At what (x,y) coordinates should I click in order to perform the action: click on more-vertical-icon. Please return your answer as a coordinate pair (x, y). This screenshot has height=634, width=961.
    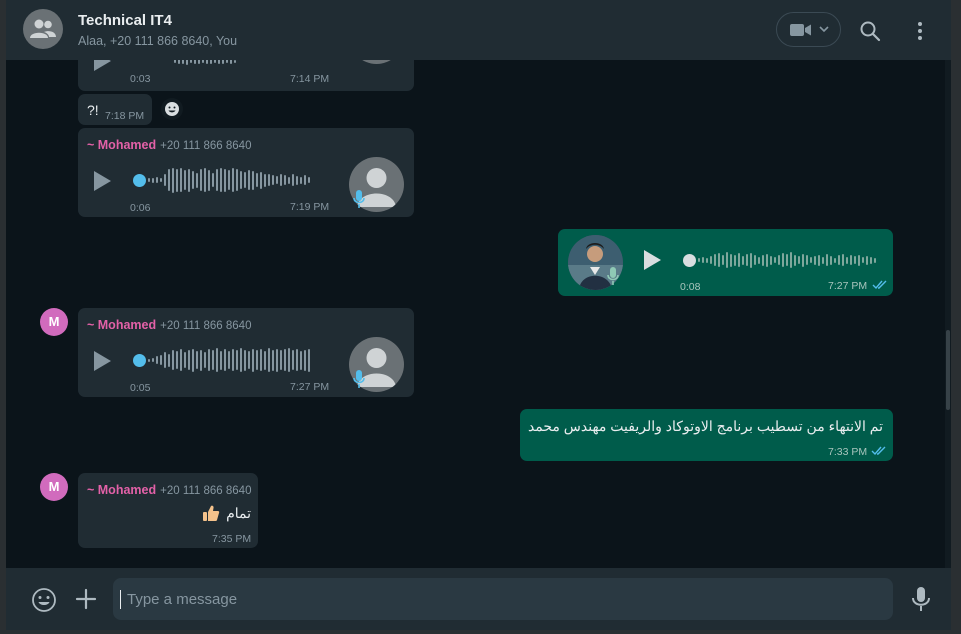
    Looking at the image, I should click on (920, 31).